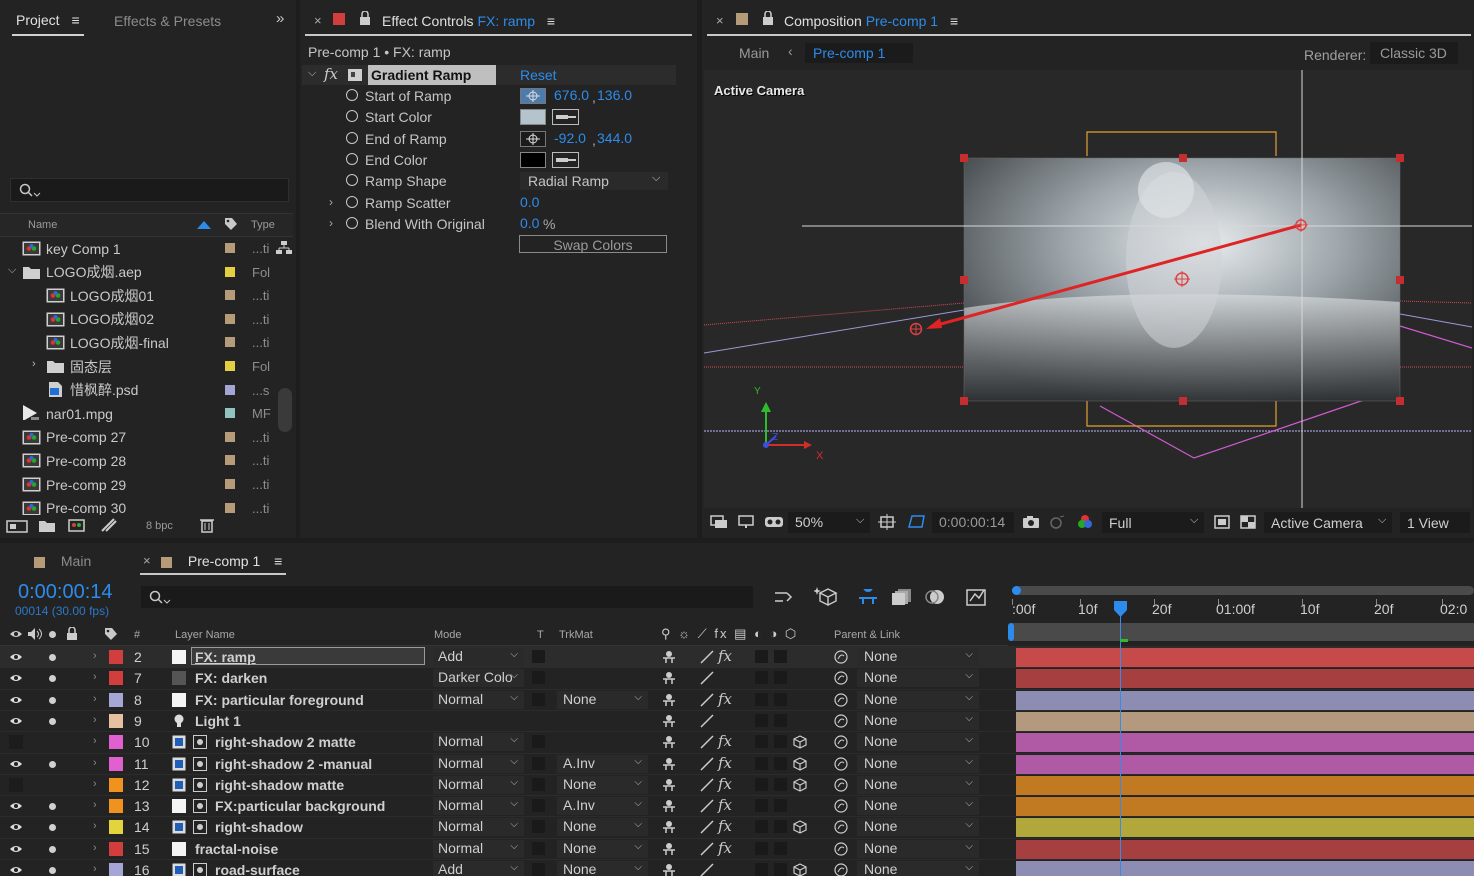  I want to click on project-item: Pre-comp 28 ...ti, so click(146, 460).